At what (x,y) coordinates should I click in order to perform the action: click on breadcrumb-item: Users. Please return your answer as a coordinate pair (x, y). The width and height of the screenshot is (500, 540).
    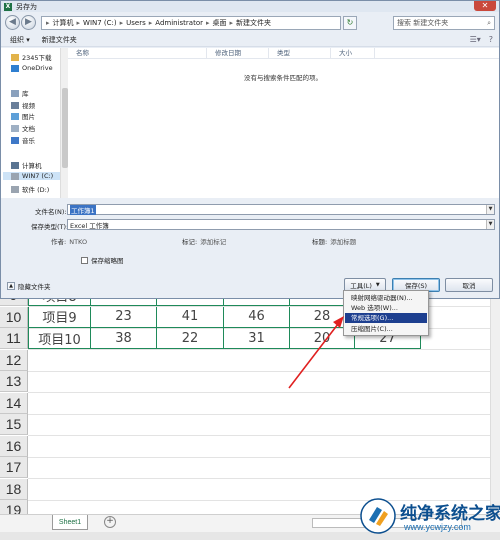
    Looking at the image, I should click on (136, 23).